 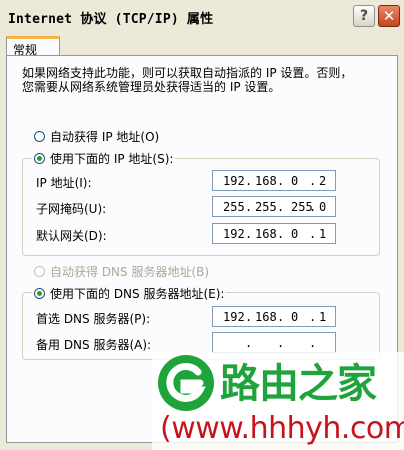 What do you see at coordinates (64, 183) in the screenshot?
I see `ip-address-label: IP 地址(I):` at bounding box center [64, 183].